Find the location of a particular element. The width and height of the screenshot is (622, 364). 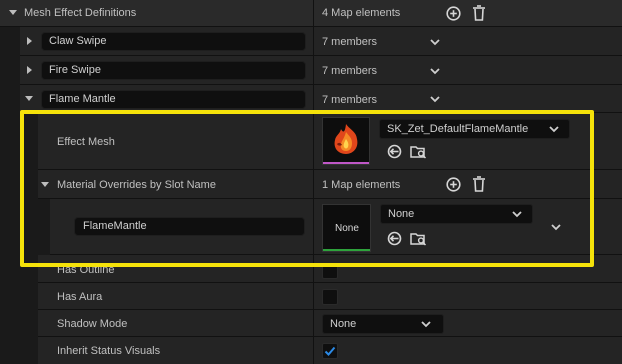

effect-mesh-asset-picker: SK_Zet_DefaultFlameMantle is located at coordinates (474, 129).